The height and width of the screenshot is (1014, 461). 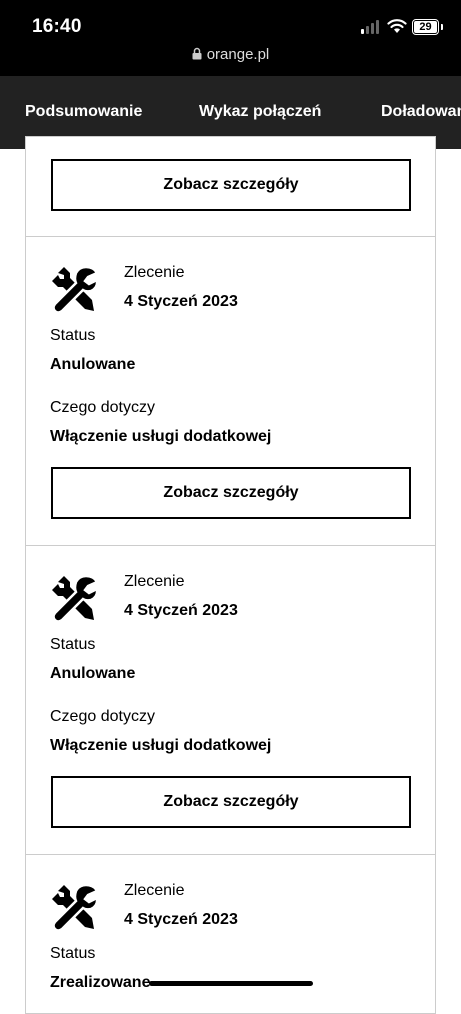 What do you see at coordinates (83, 112) in the screenshot?
I see `tab-summary: Podsumowanie` at bounding box center [83, 112].